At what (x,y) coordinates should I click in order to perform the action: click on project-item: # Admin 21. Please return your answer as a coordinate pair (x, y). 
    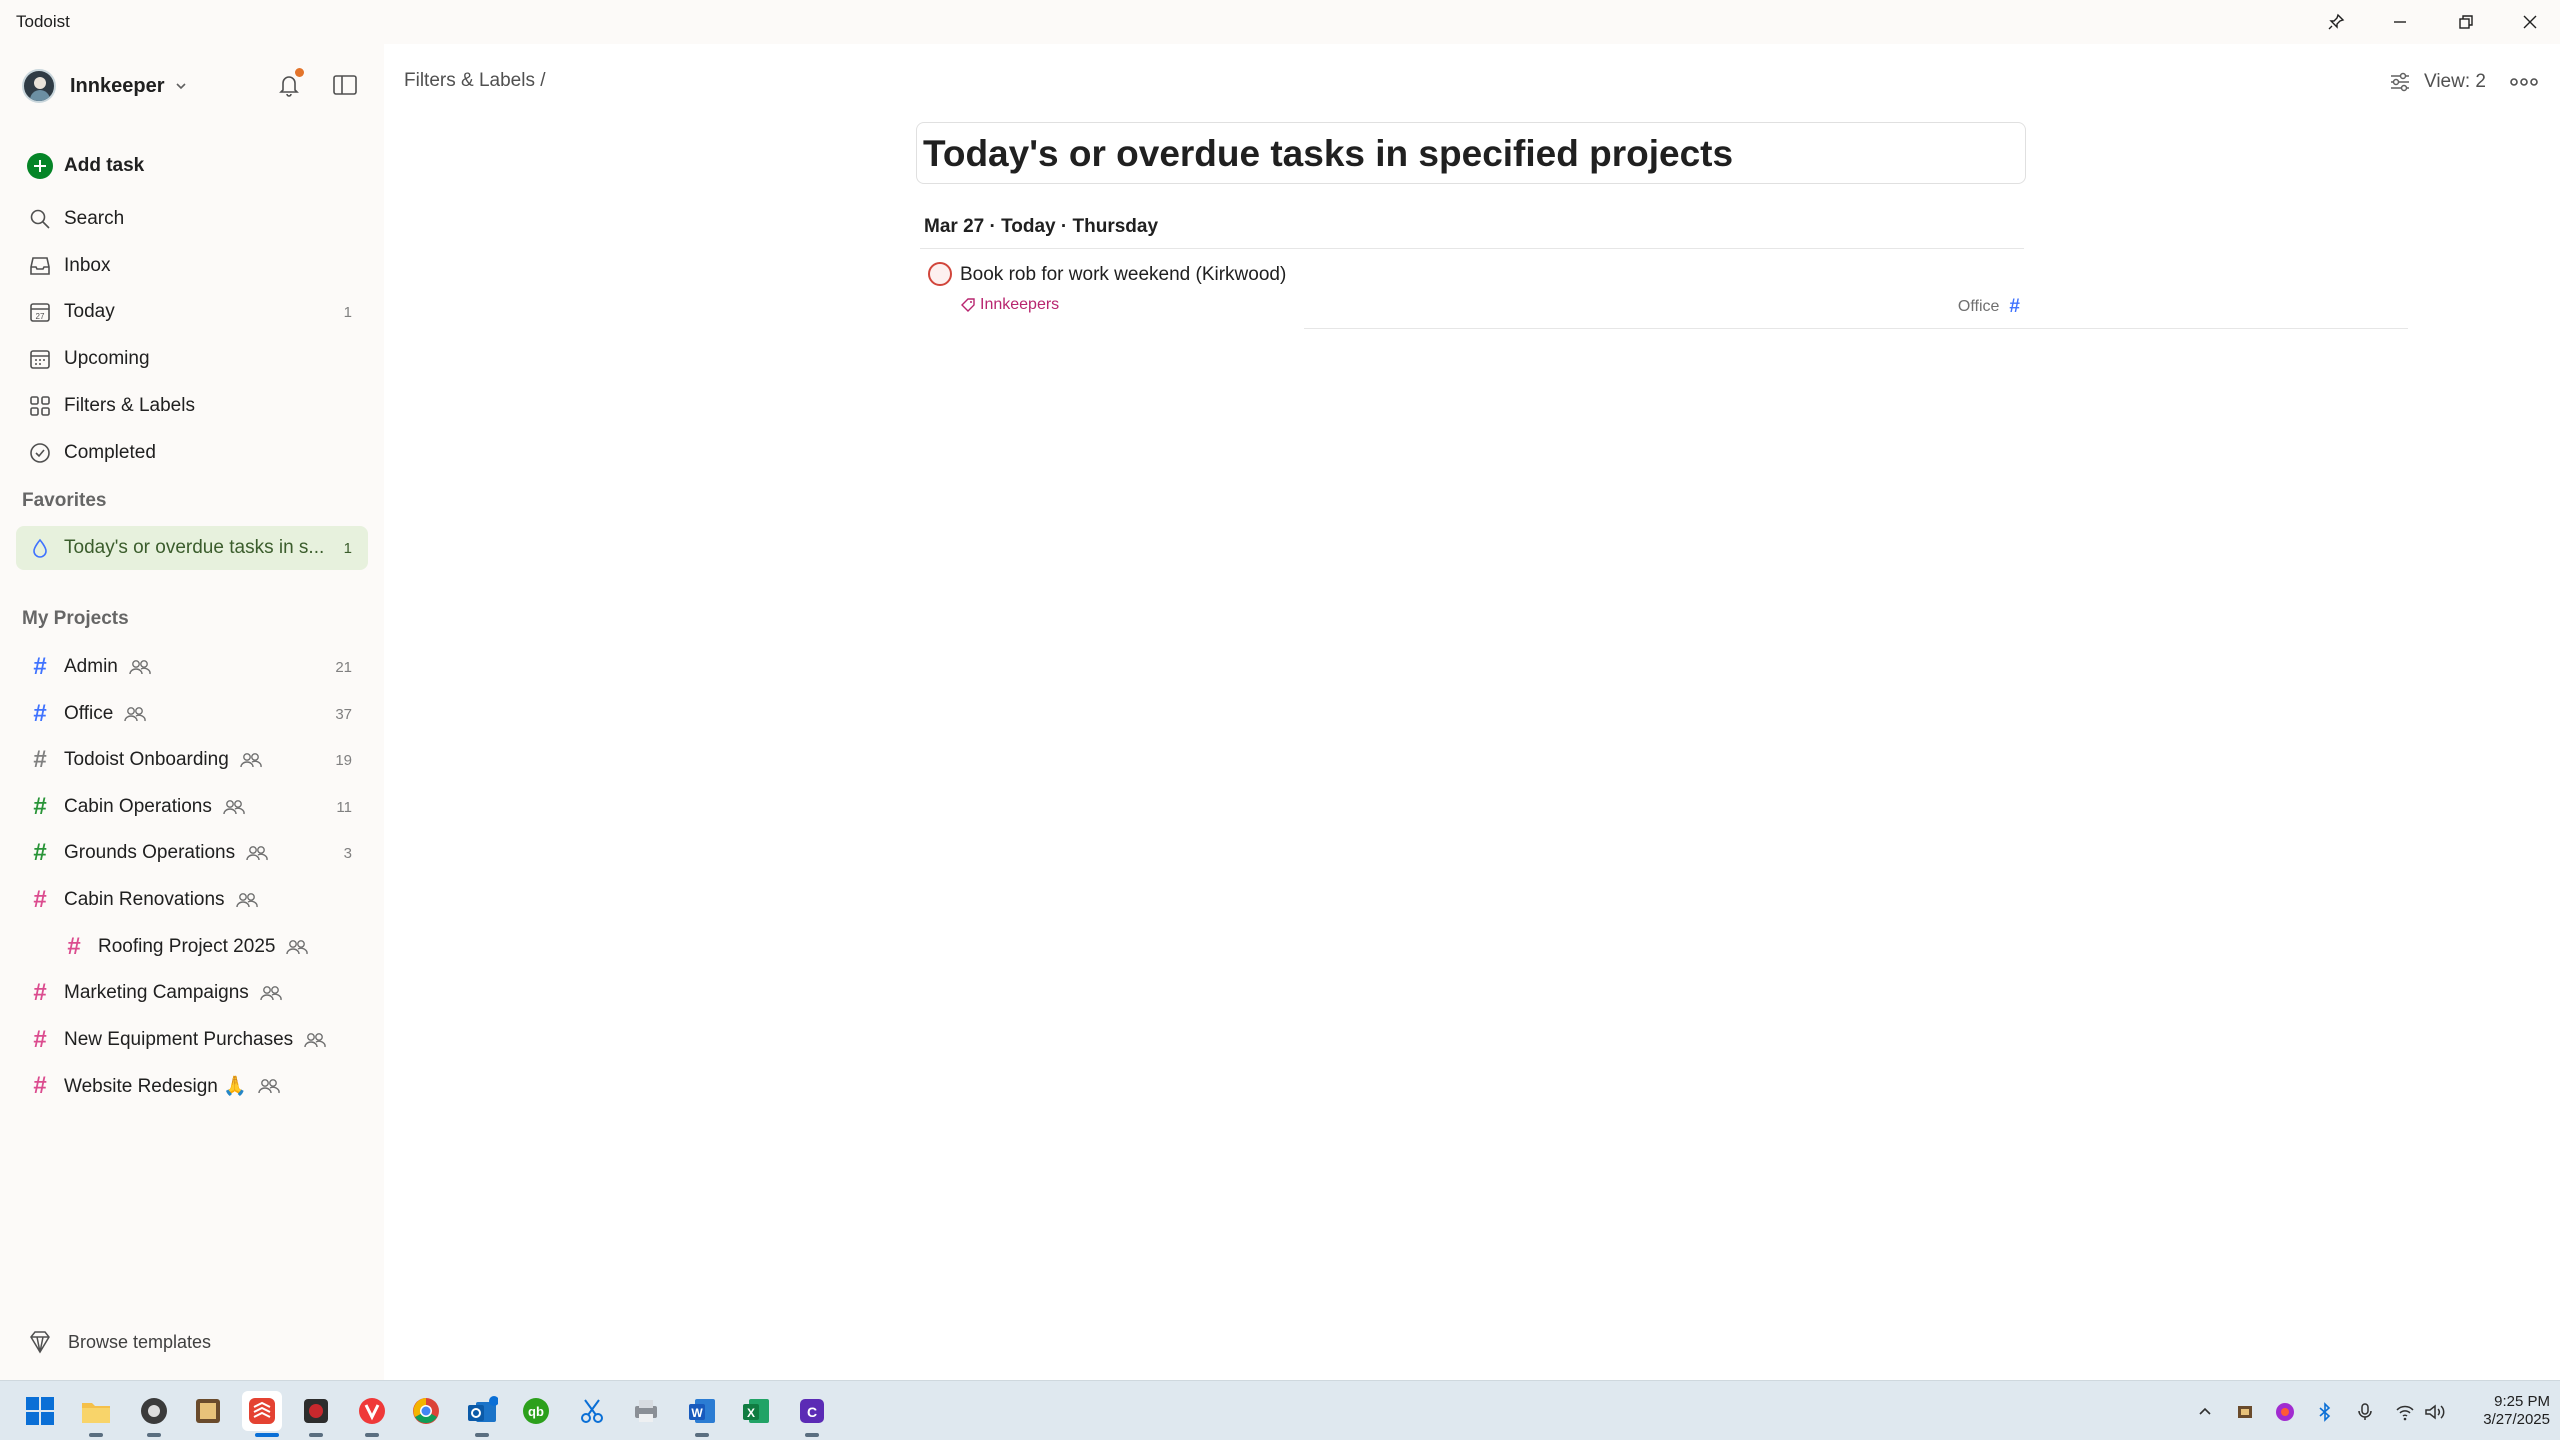
    Looking at the image, I should click on (192, 667).